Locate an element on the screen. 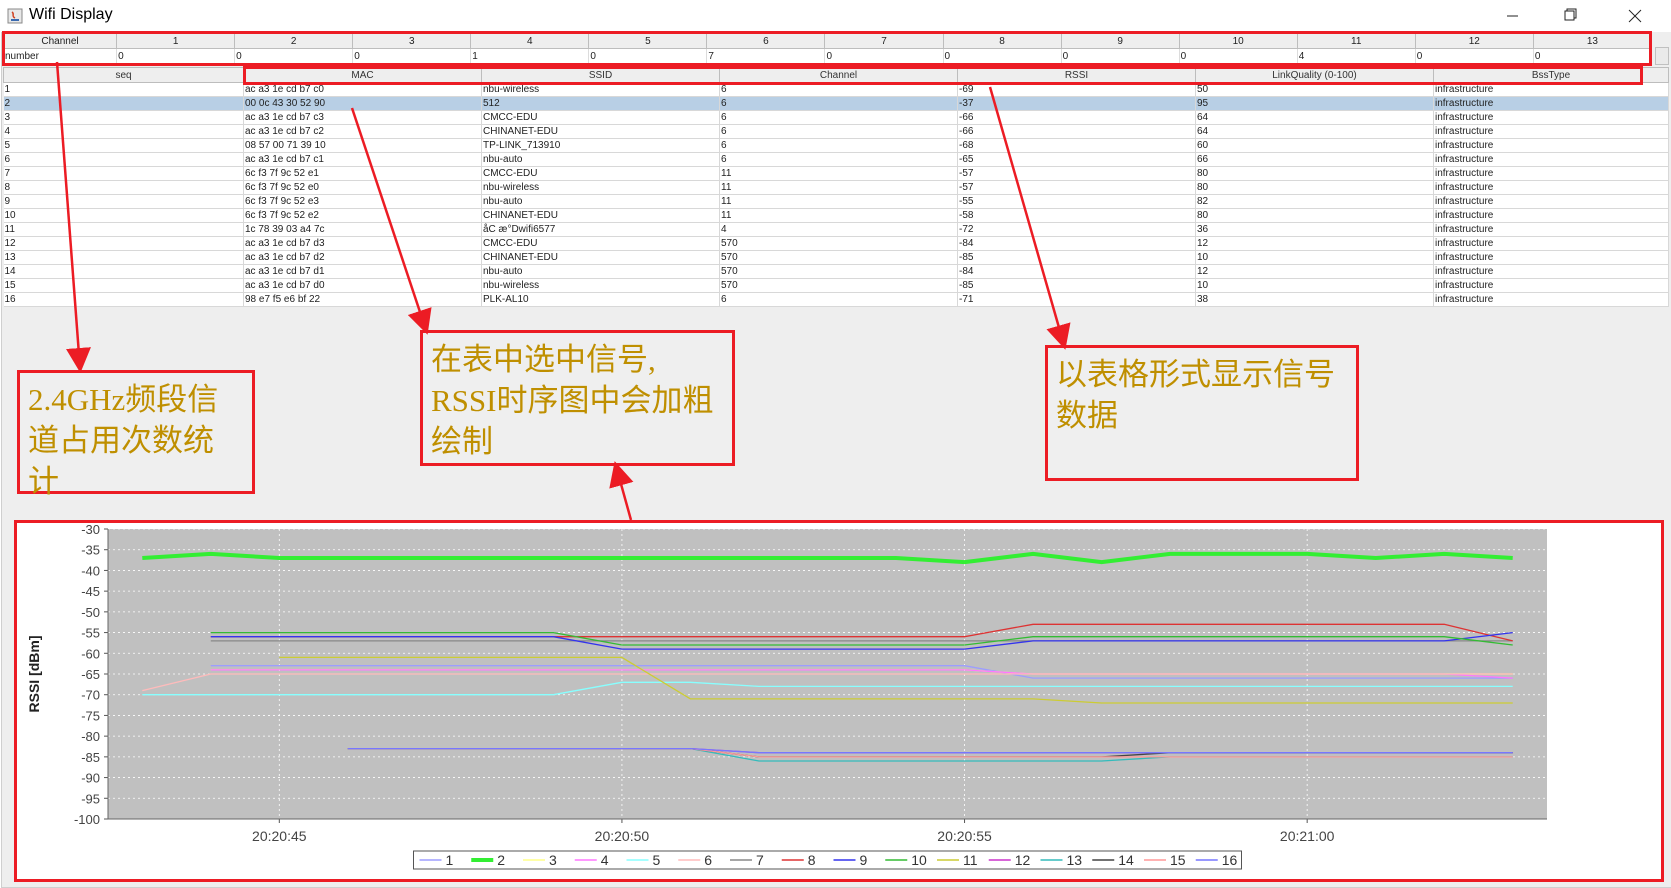  table-cell: 14 is located at coordinates (123, 271).